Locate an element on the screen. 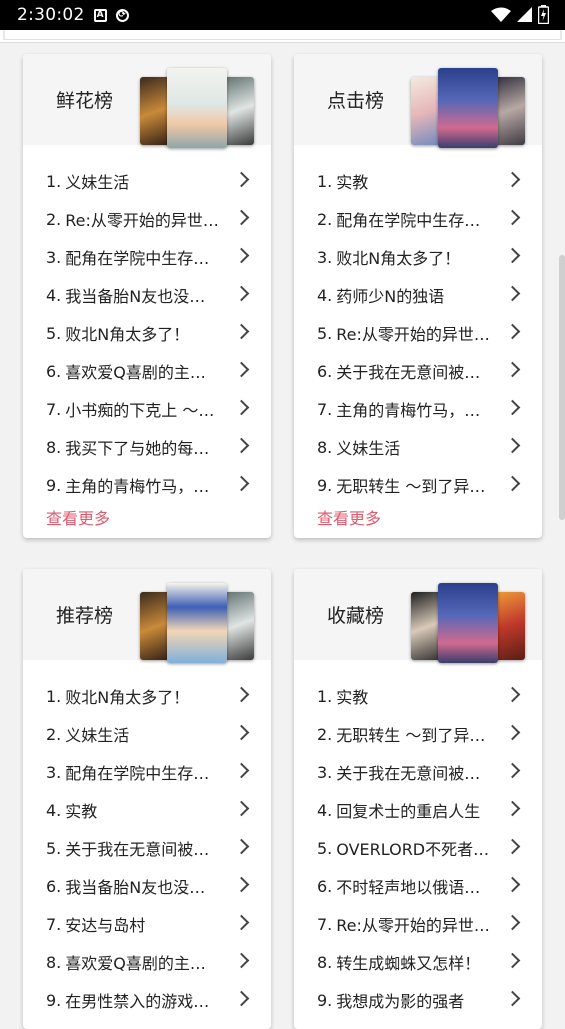 The width and height of the screenshot is (565, 1029). list-item: 4. 药师少N的独语 is located at coordinates (418, 295).